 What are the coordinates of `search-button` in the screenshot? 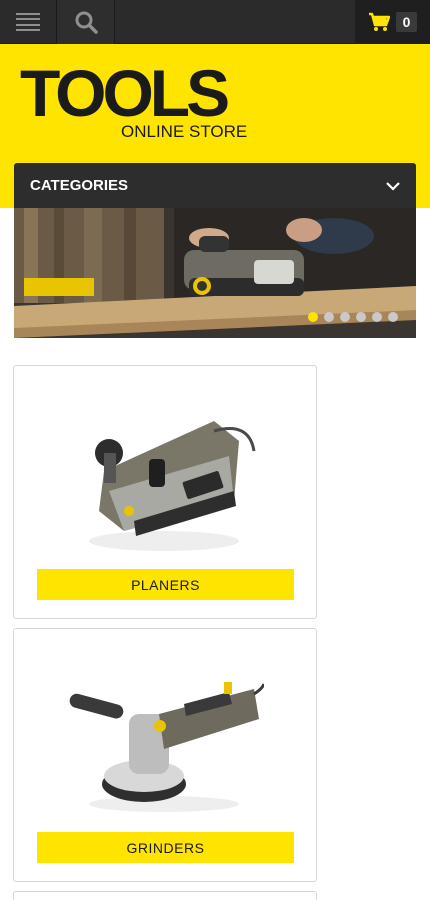 It's located at (86, 22).